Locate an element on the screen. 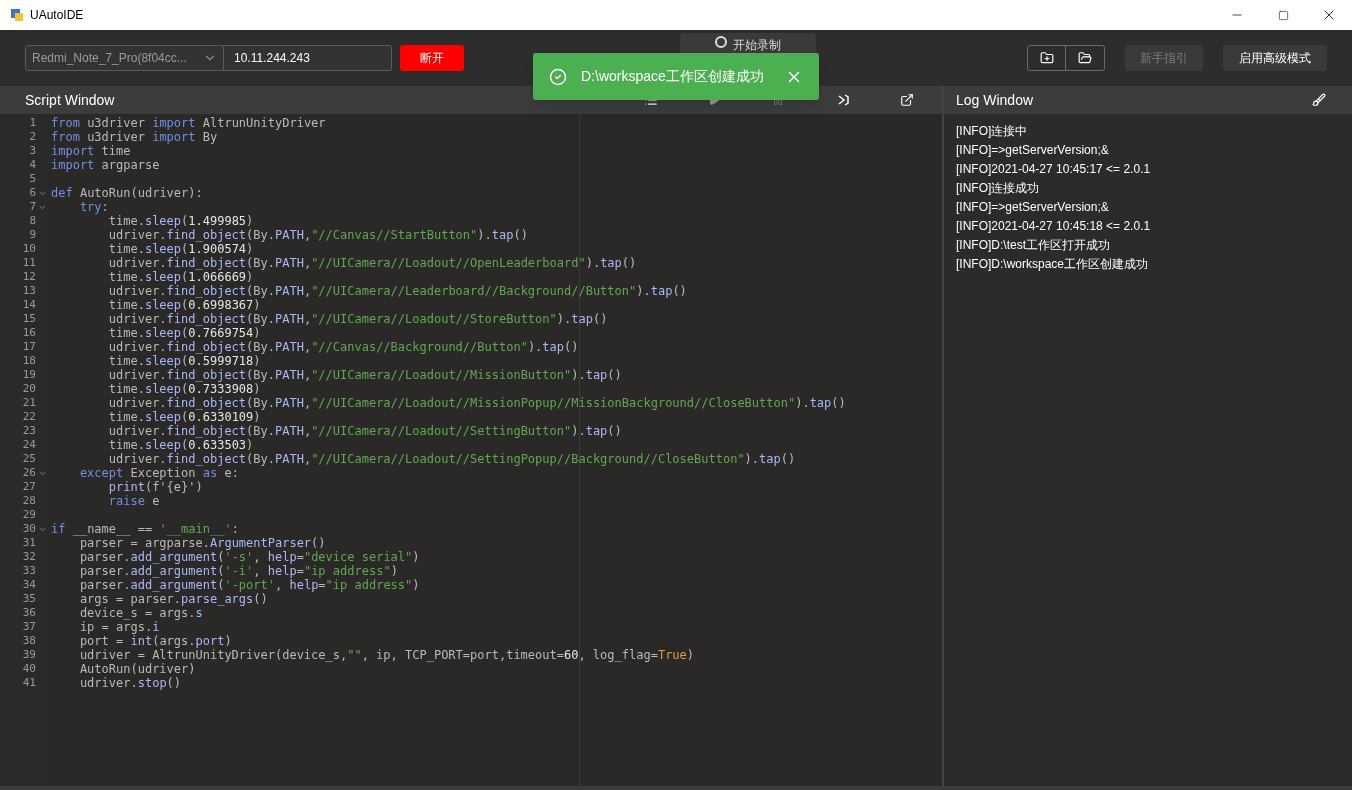 This screenshot has width=1352, height=790. line-number: 17 is located at coordinates (28, 347).